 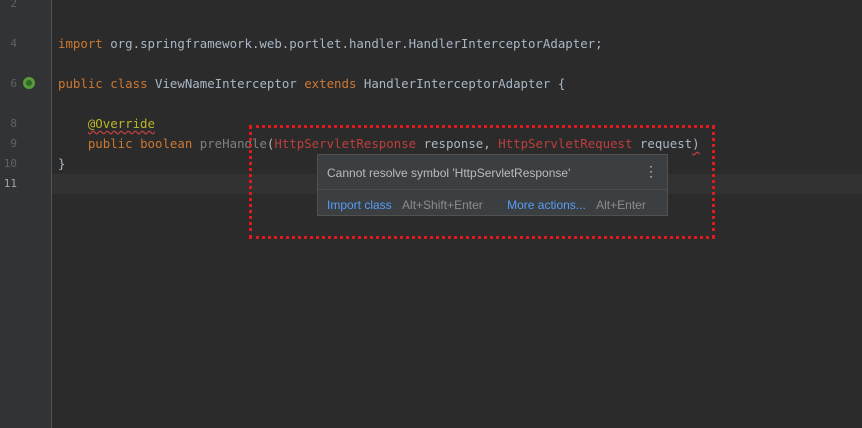 What do you see at coordinates (359, 205) in the screenshot?
I see `import-class-link: Import class` at bounding box center [359, 205].